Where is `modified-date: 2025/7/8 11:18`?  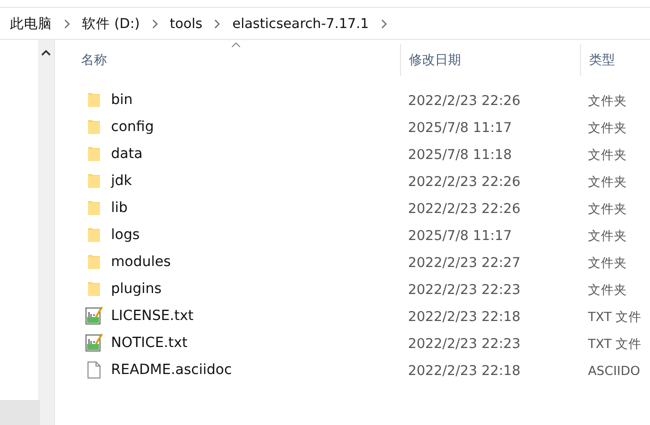
modified-date: 2025/7/8 11:18 is located at coordinates (460, 155).